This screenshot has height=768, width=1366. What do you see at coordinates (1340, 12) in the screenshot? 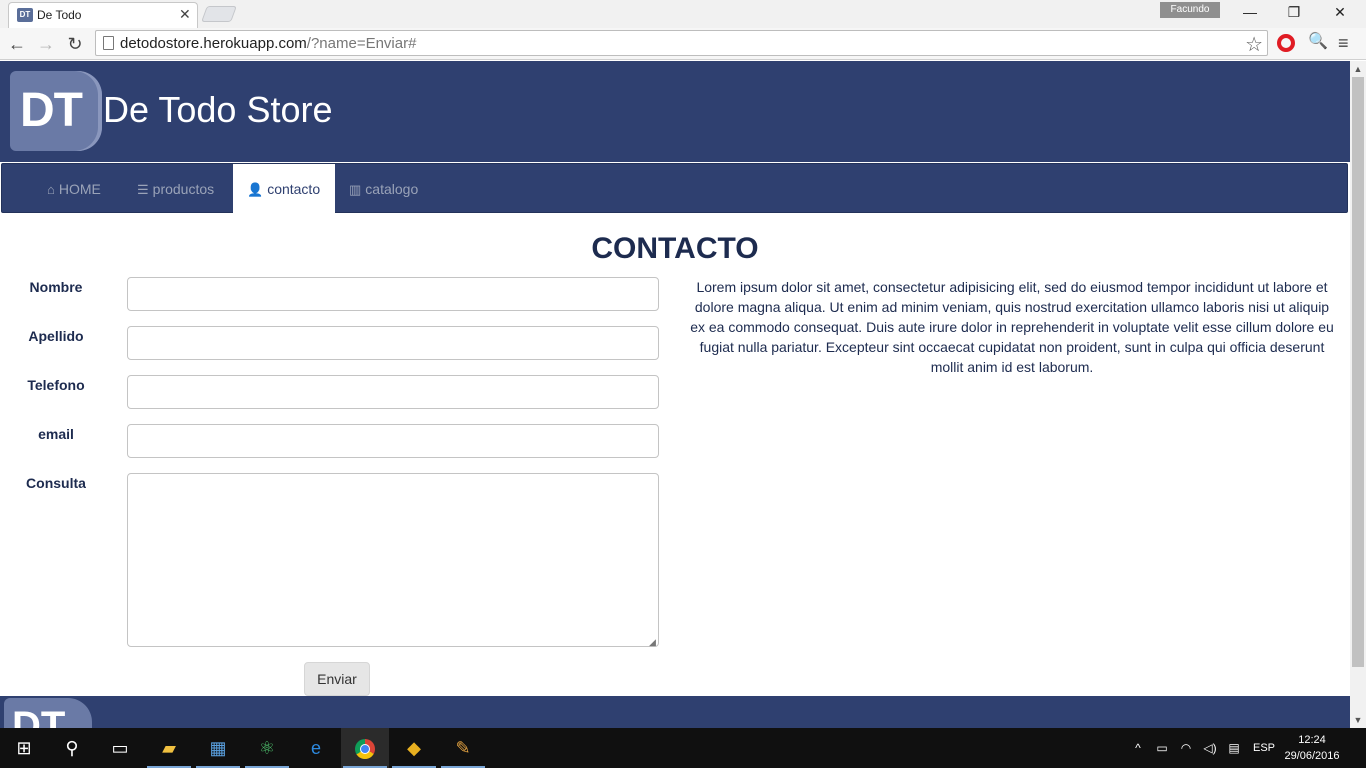
I see `window-close-icon: ✕` at bounding box center [1340, 12].